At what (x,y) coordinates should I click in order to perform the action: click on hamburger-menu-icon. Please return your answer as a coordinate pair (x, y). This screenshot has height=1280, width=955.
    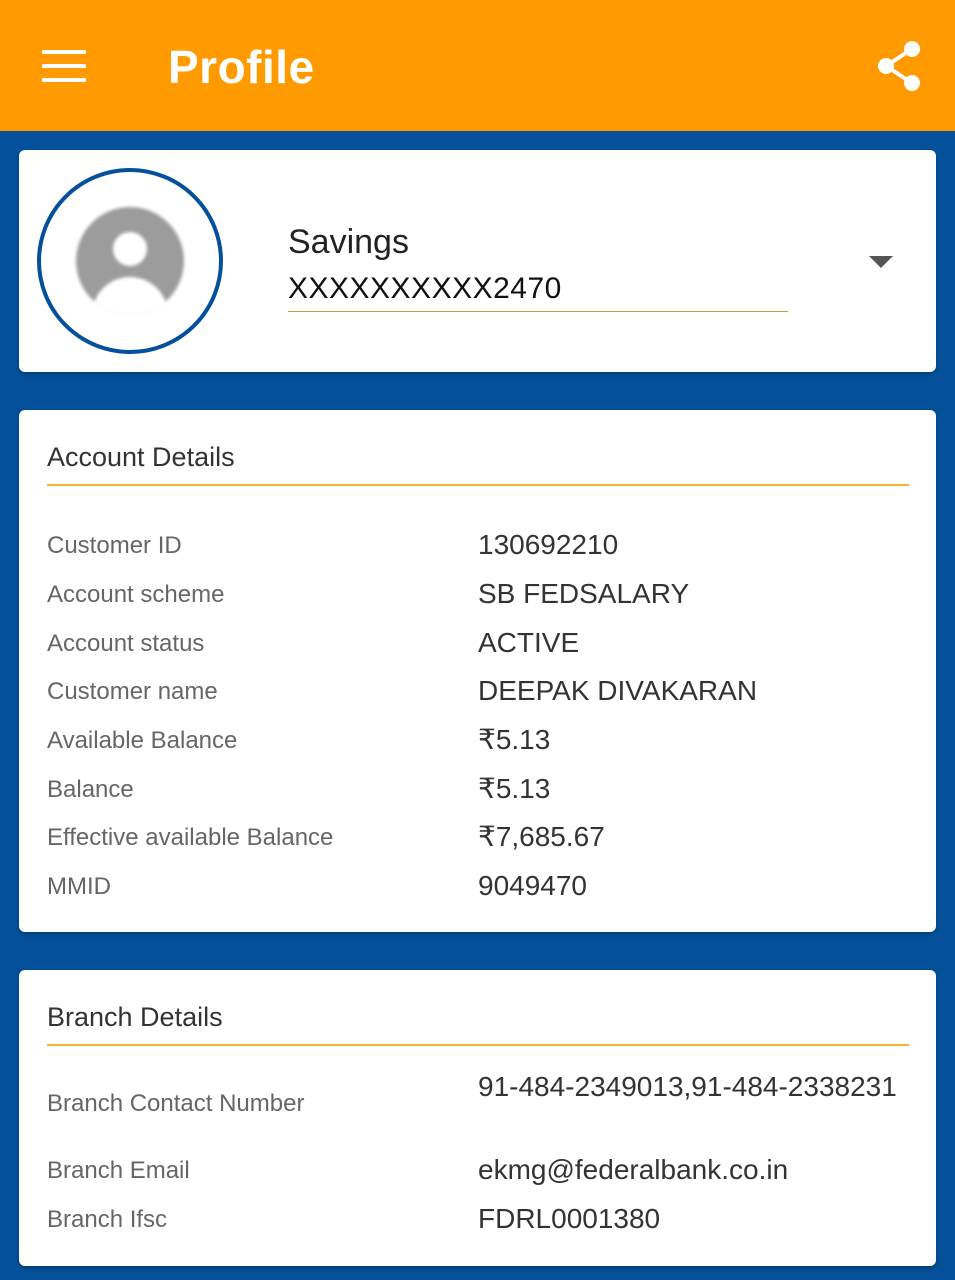
    Looking at the image, I should click on (65, 66).